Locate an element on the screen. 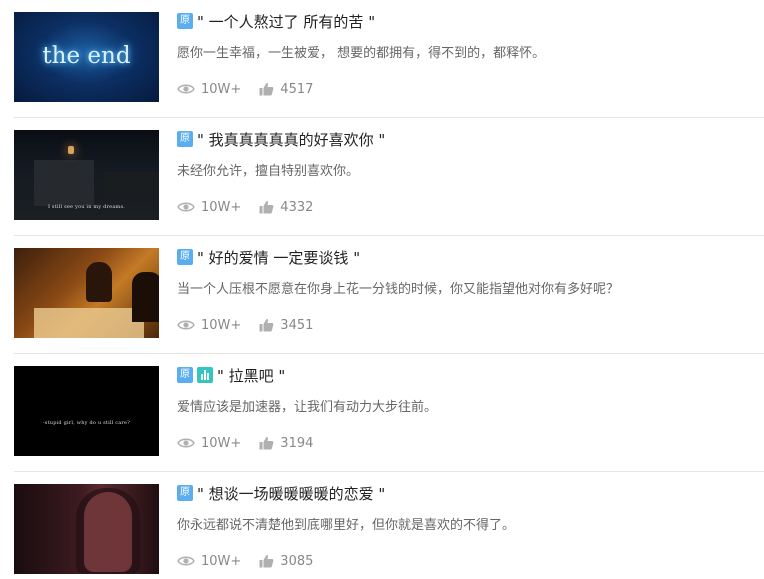 The height and width of the screenshot is (579, 764). thumbnail-caption: I still see you in my dreams. is located at coordinates (86, 207).